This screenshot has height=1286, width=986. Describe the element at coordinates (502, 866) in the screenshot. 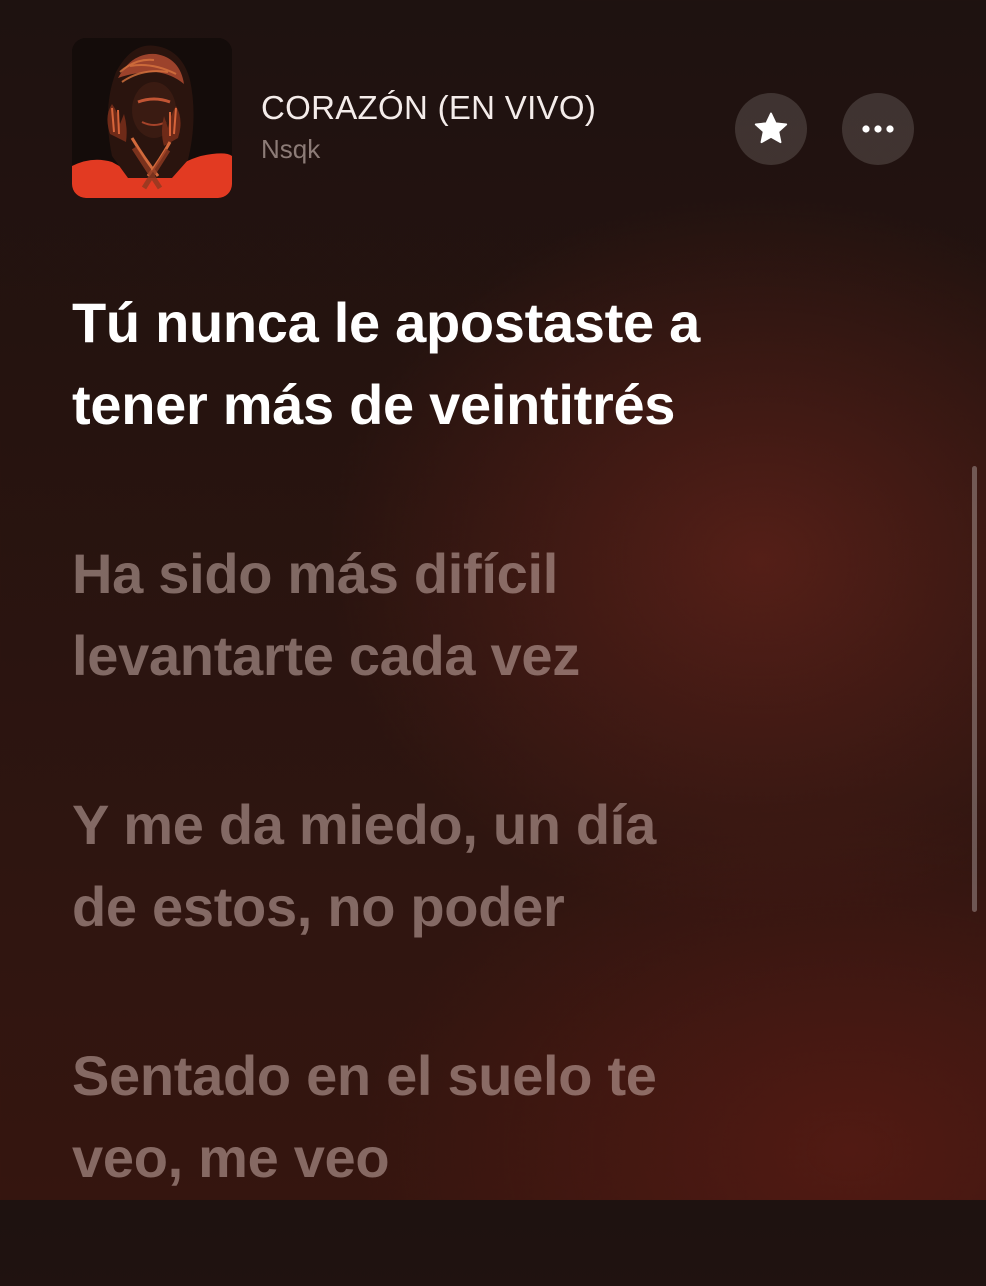

I see `lyric-line: Y me da miedo, un día de estos, no poder` at that location.